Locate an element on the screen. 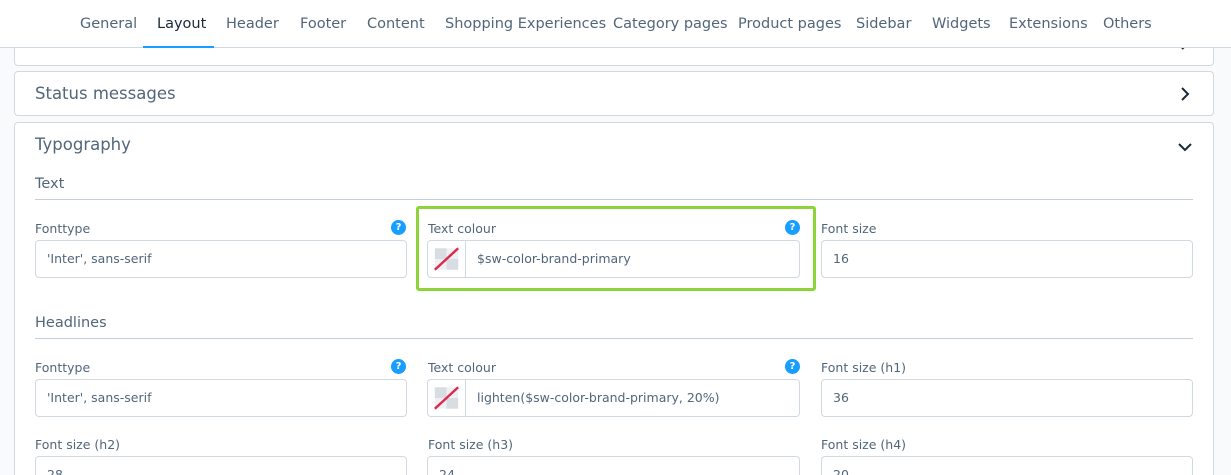 The width and height of the screenshot is (1231, 475). tab-extensions: Extensions is located at coordinates (1048, 24).